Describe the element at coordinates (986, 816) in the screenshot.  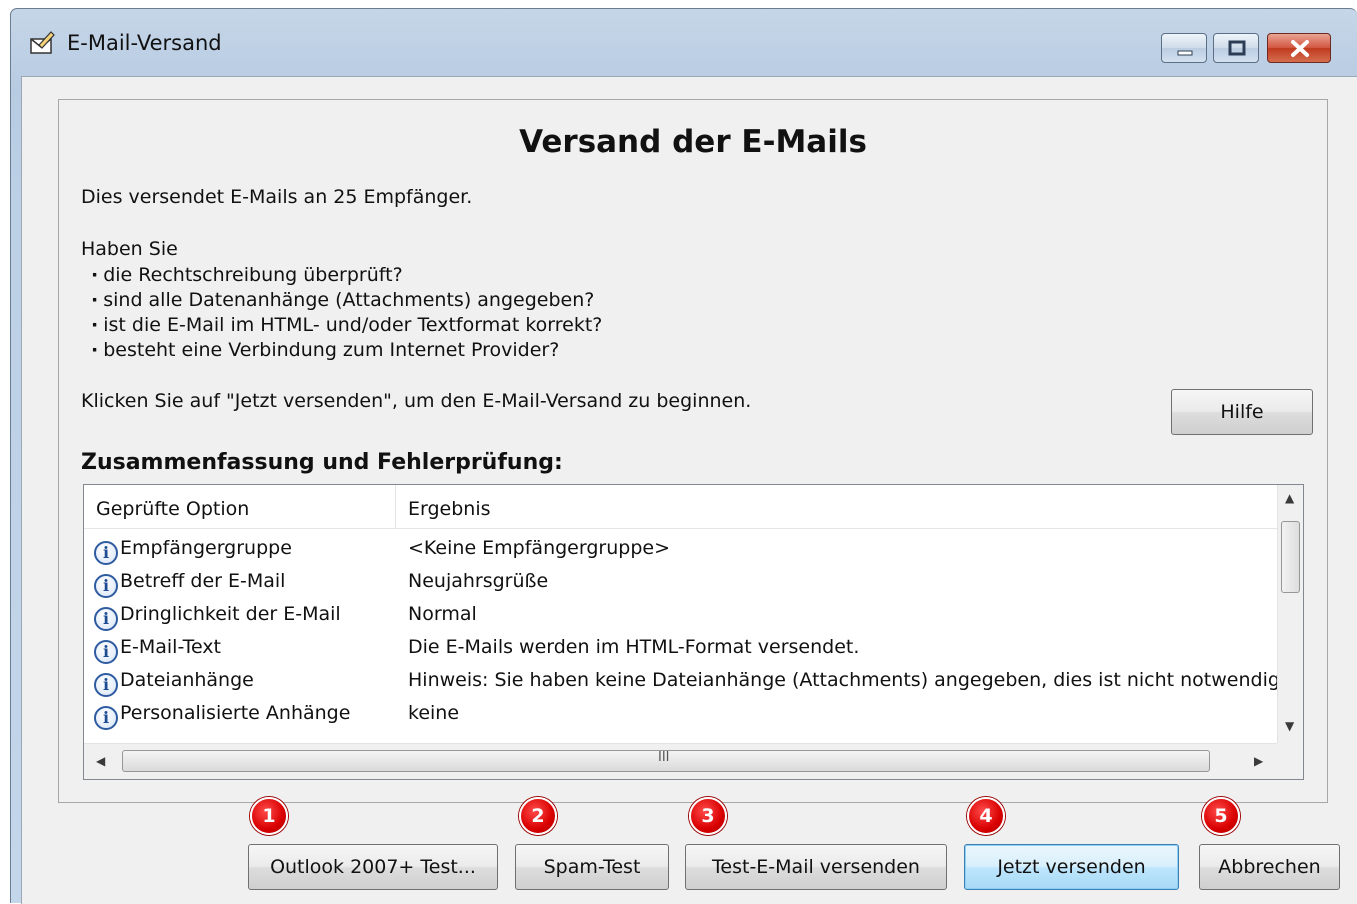
I see `step-badge: 4` at that location.